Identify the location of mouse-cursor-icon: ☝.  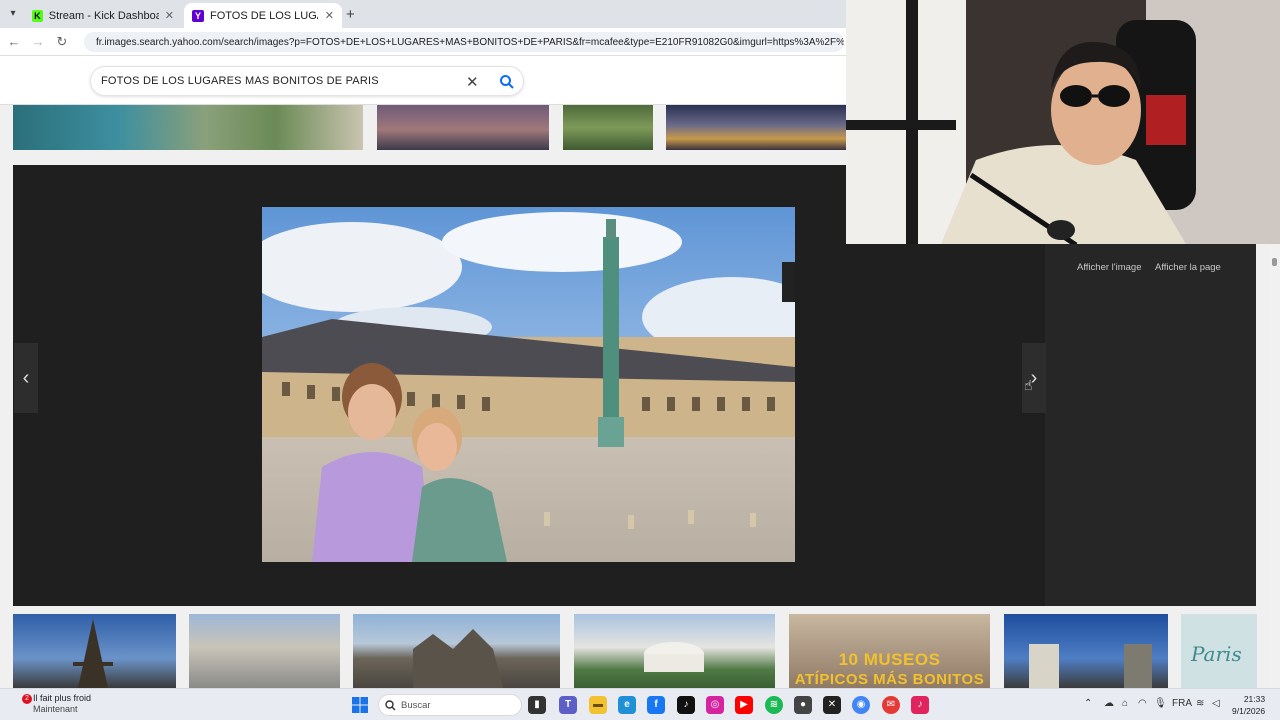
(1028, 385).